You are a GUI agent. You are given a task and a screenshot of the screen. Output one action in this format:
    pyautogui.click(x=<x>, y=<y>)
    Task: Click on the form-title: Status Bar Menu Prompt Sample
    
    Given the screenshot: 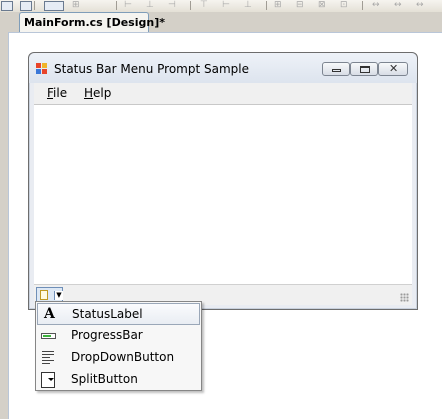 What is the action you would take?
    pyautogui.click(x=152, y=69)
    